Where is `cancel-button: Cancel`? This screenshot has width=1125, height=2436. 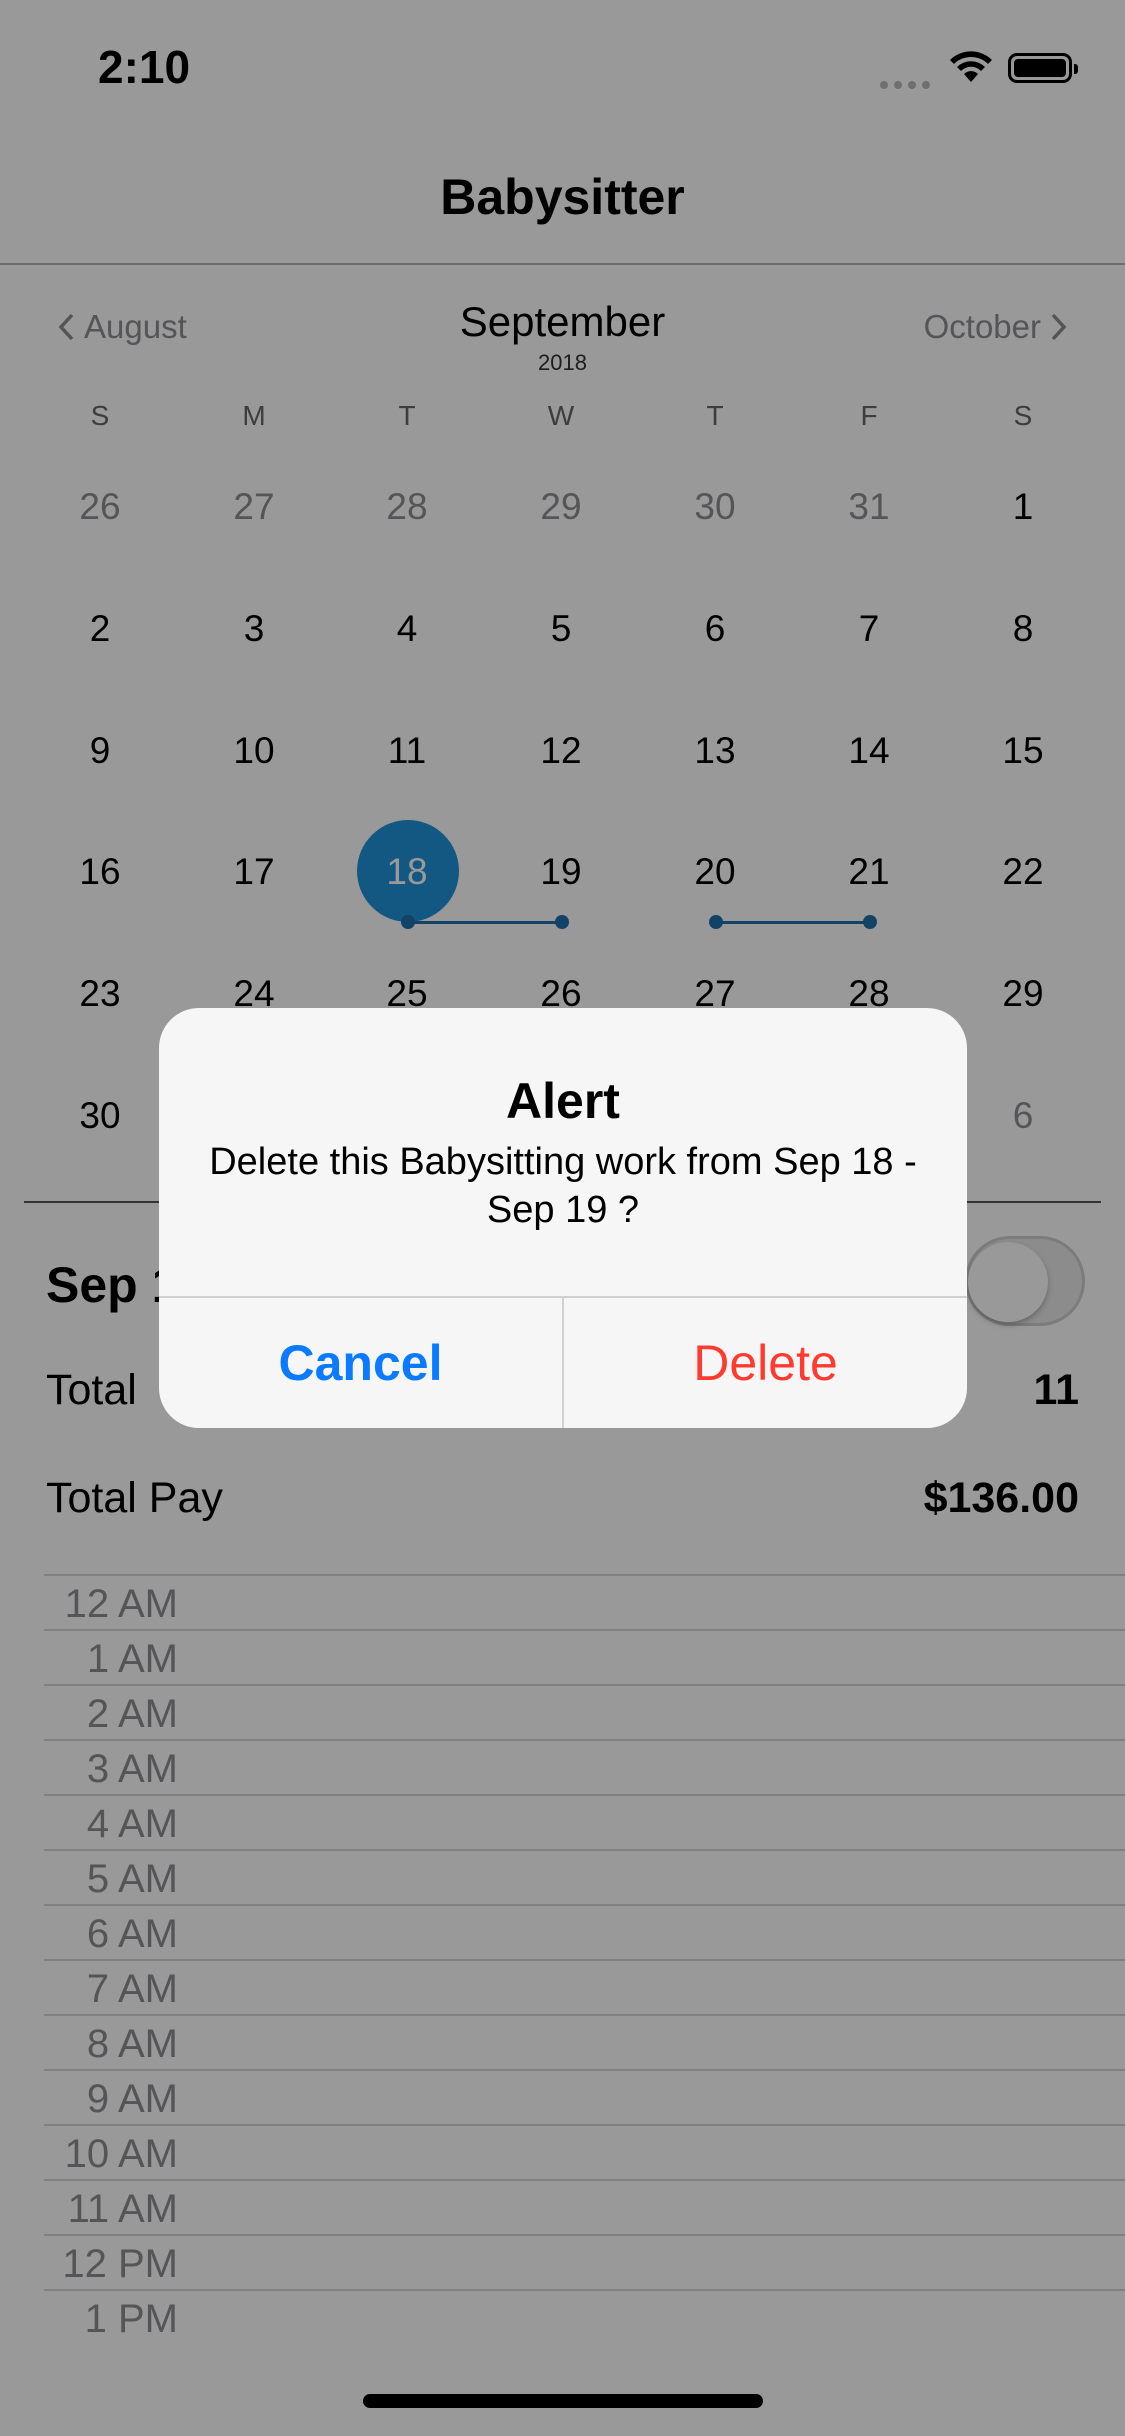
cancel-button: Cancel is located at coordinates (360, 1363).